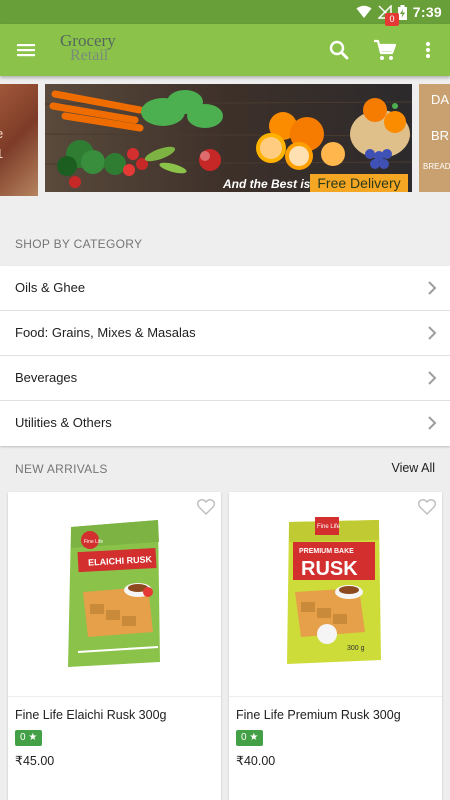 Image resolution: width=450 pixels, height=800 pixels. What do you see at coordinates (225, 288) in the screenshot?
I see `category-item-oils-ghee: Oils & Ghee` at bounding box center [225, 288].